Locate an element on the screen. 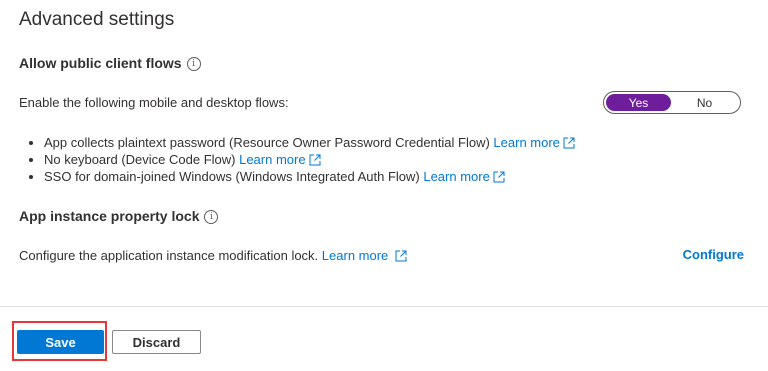 The image size is (768, 371). flow-text: No keyboard (Device Code Flow) is located at coordinates (140, 159).